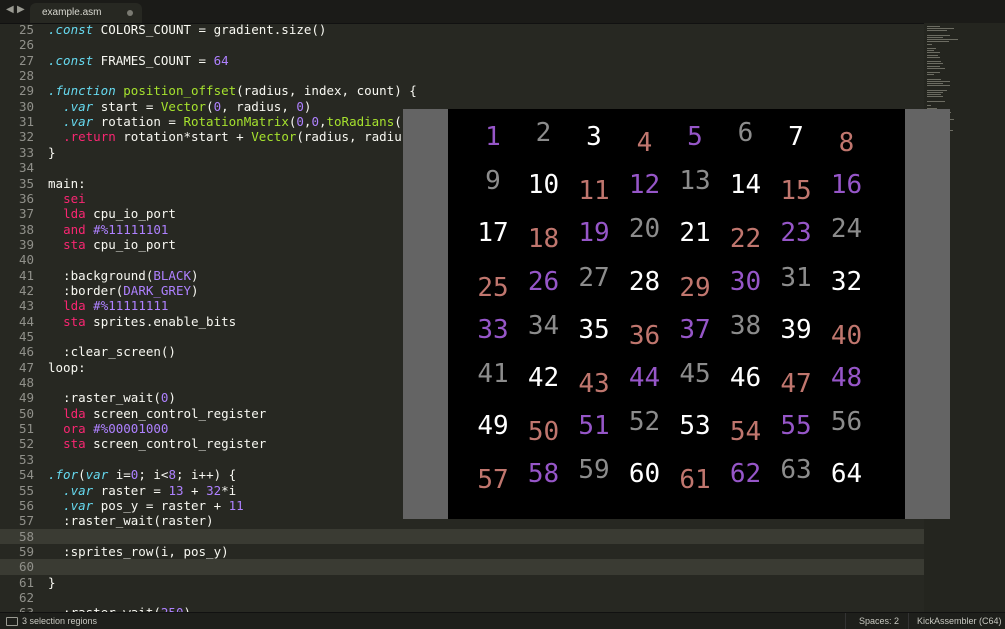 The width and height of the screenshot is (1005, 629). What do you see at coordinates (462, 60) in the screenshot?
I see `code-line: 27 .const FRAMES_COUNT = 64` at bounding box center [462, 60].